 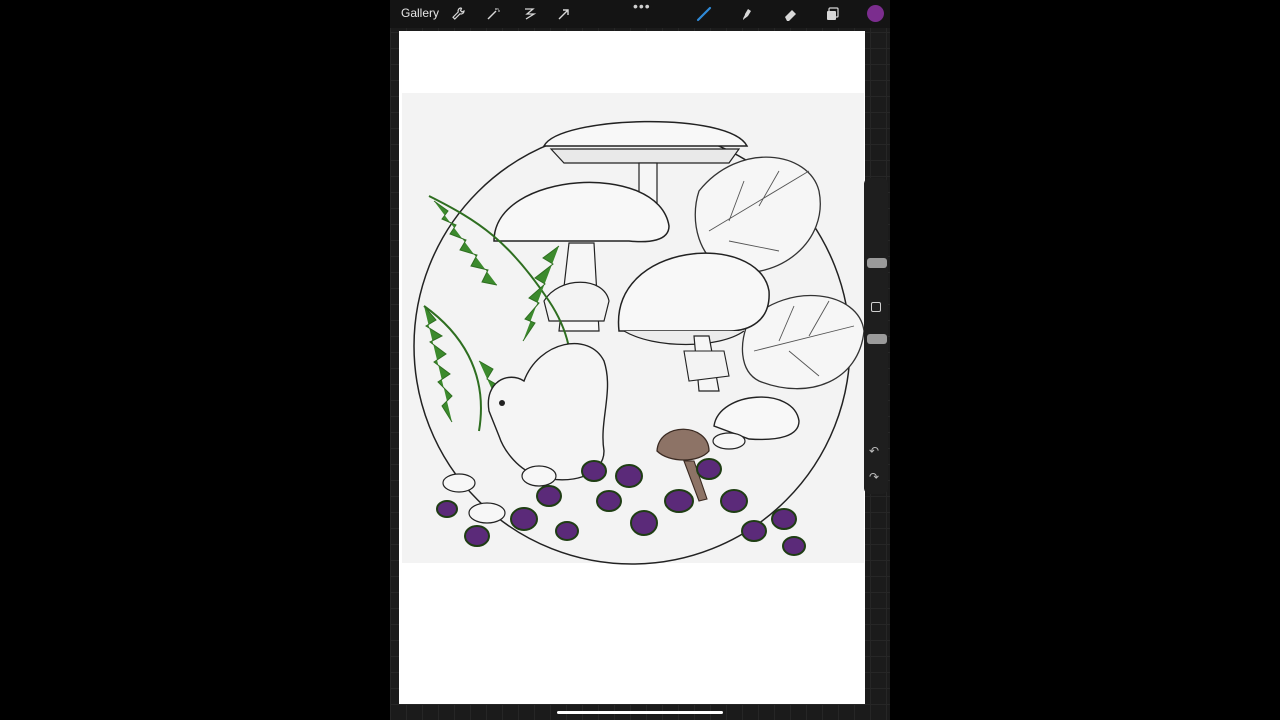 I want to click on more-options-button: •••, so click(x=642, y=7).